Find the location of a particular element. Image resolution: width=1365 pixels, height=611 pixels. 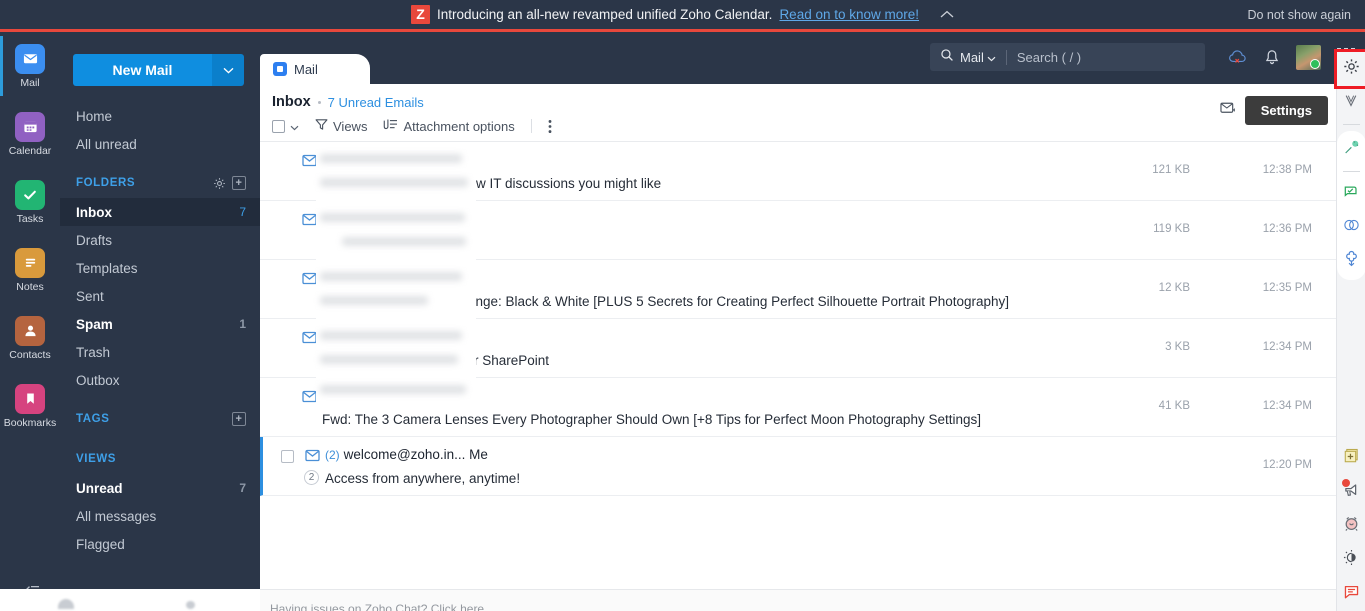

email-subject: w IT discussions you might like is located at coordinates (569, 183).